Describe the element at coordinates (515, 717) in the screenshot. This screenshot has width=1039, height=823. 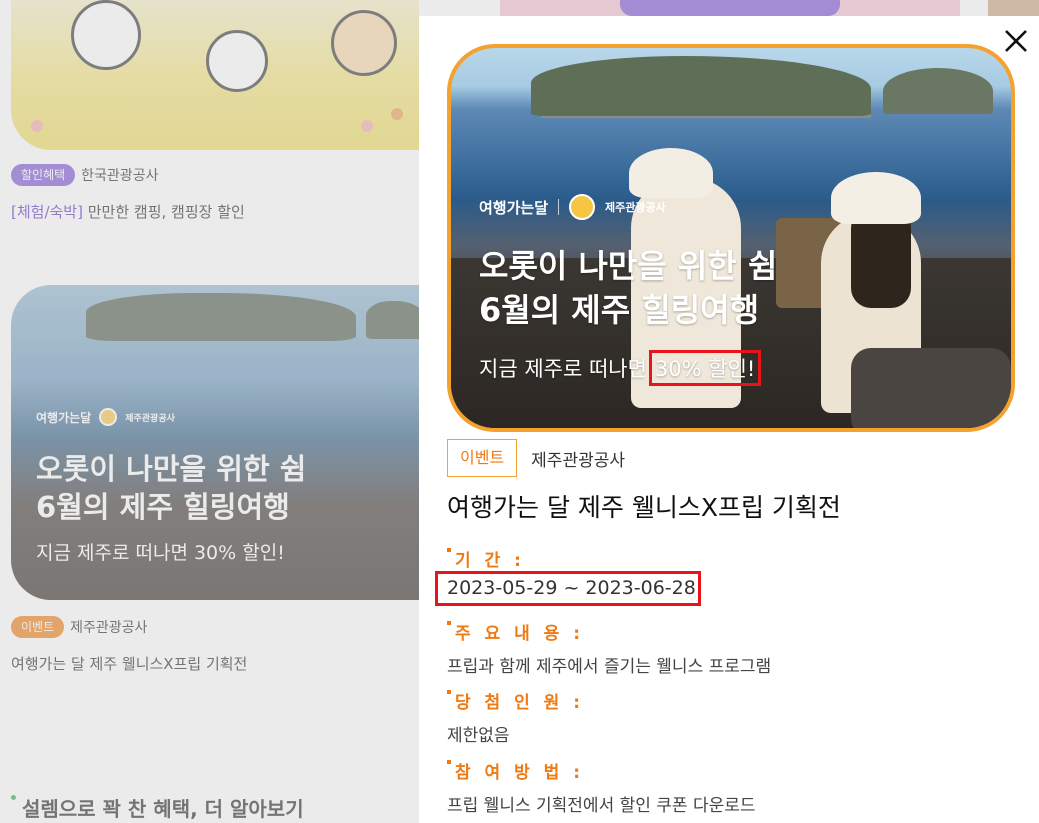
I see `winner-count-section: 당 첨 인 원 : 제한없음` at that location.